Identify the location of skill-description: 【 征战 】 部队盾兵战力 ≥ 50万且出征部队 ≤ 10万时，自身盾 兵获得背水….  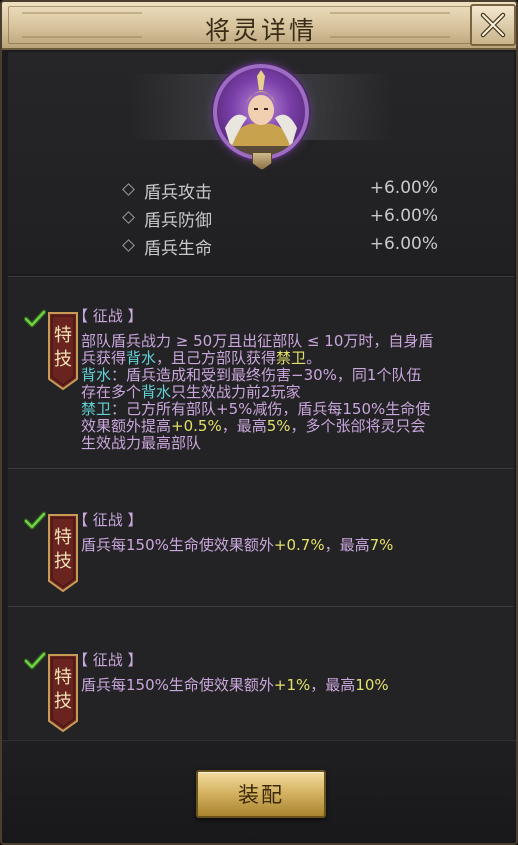
(283, 380).